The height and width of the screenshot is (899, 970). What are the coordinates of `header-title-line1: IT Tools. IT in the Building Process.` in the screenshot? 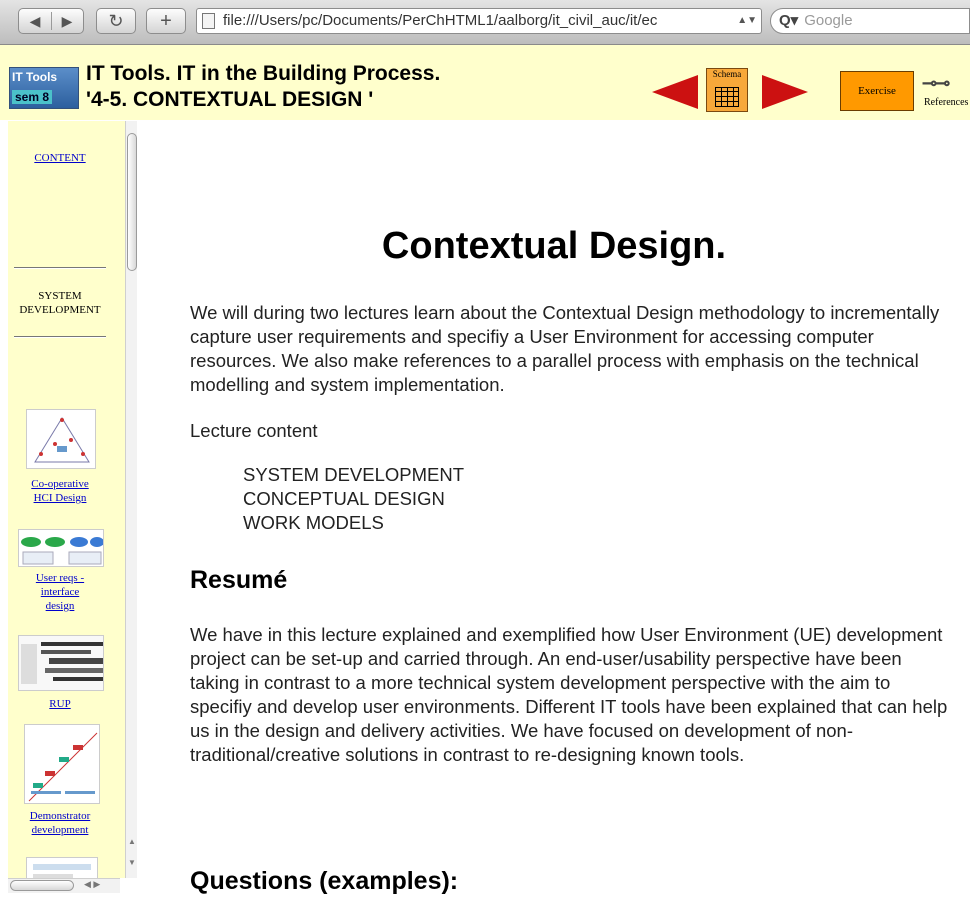 It's located at (263, 73).